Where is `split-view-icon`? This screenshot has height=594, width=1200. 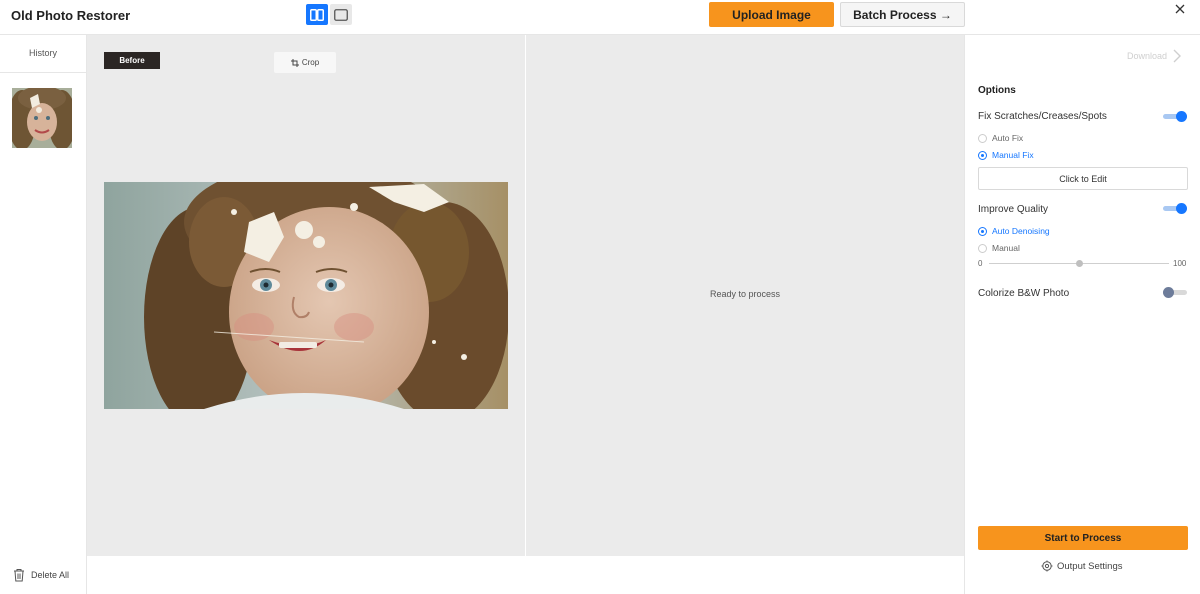
split-view-icon is located at coordinates (317, 14).